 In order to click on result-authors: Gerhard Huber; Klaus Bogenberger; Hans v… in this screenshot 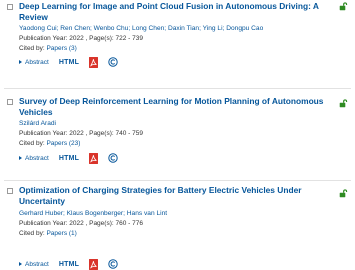, I will do `click(93, 213)`.